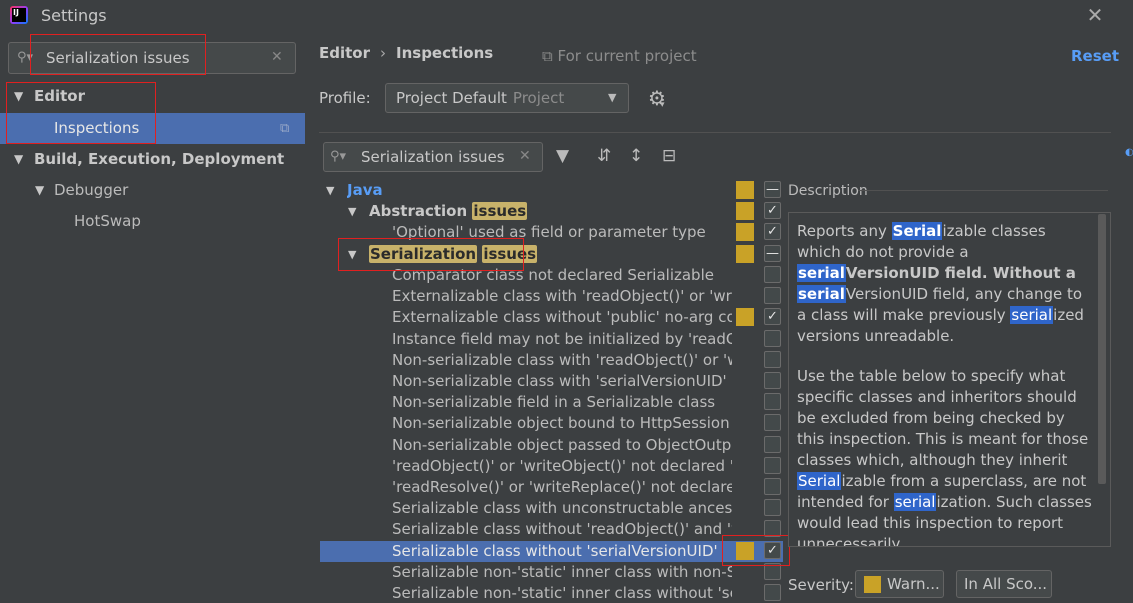 The height and width of the screenshot is (603, 1133). What do you see at coordinates (538, 98) in the screenshot?
I see `profile-type: Project` at bounding box center [538, 98].